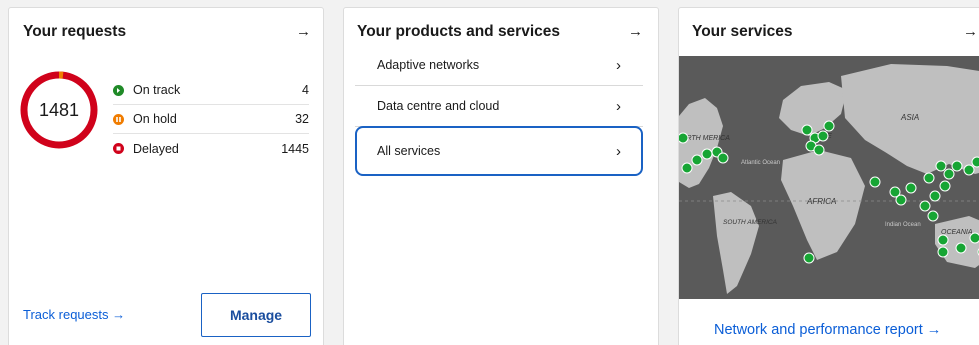 This screenshot has height=345, width=979. Describe the element at coordinates (59, 109) in the screenshot. I see `requests-total: 1481` at that location.